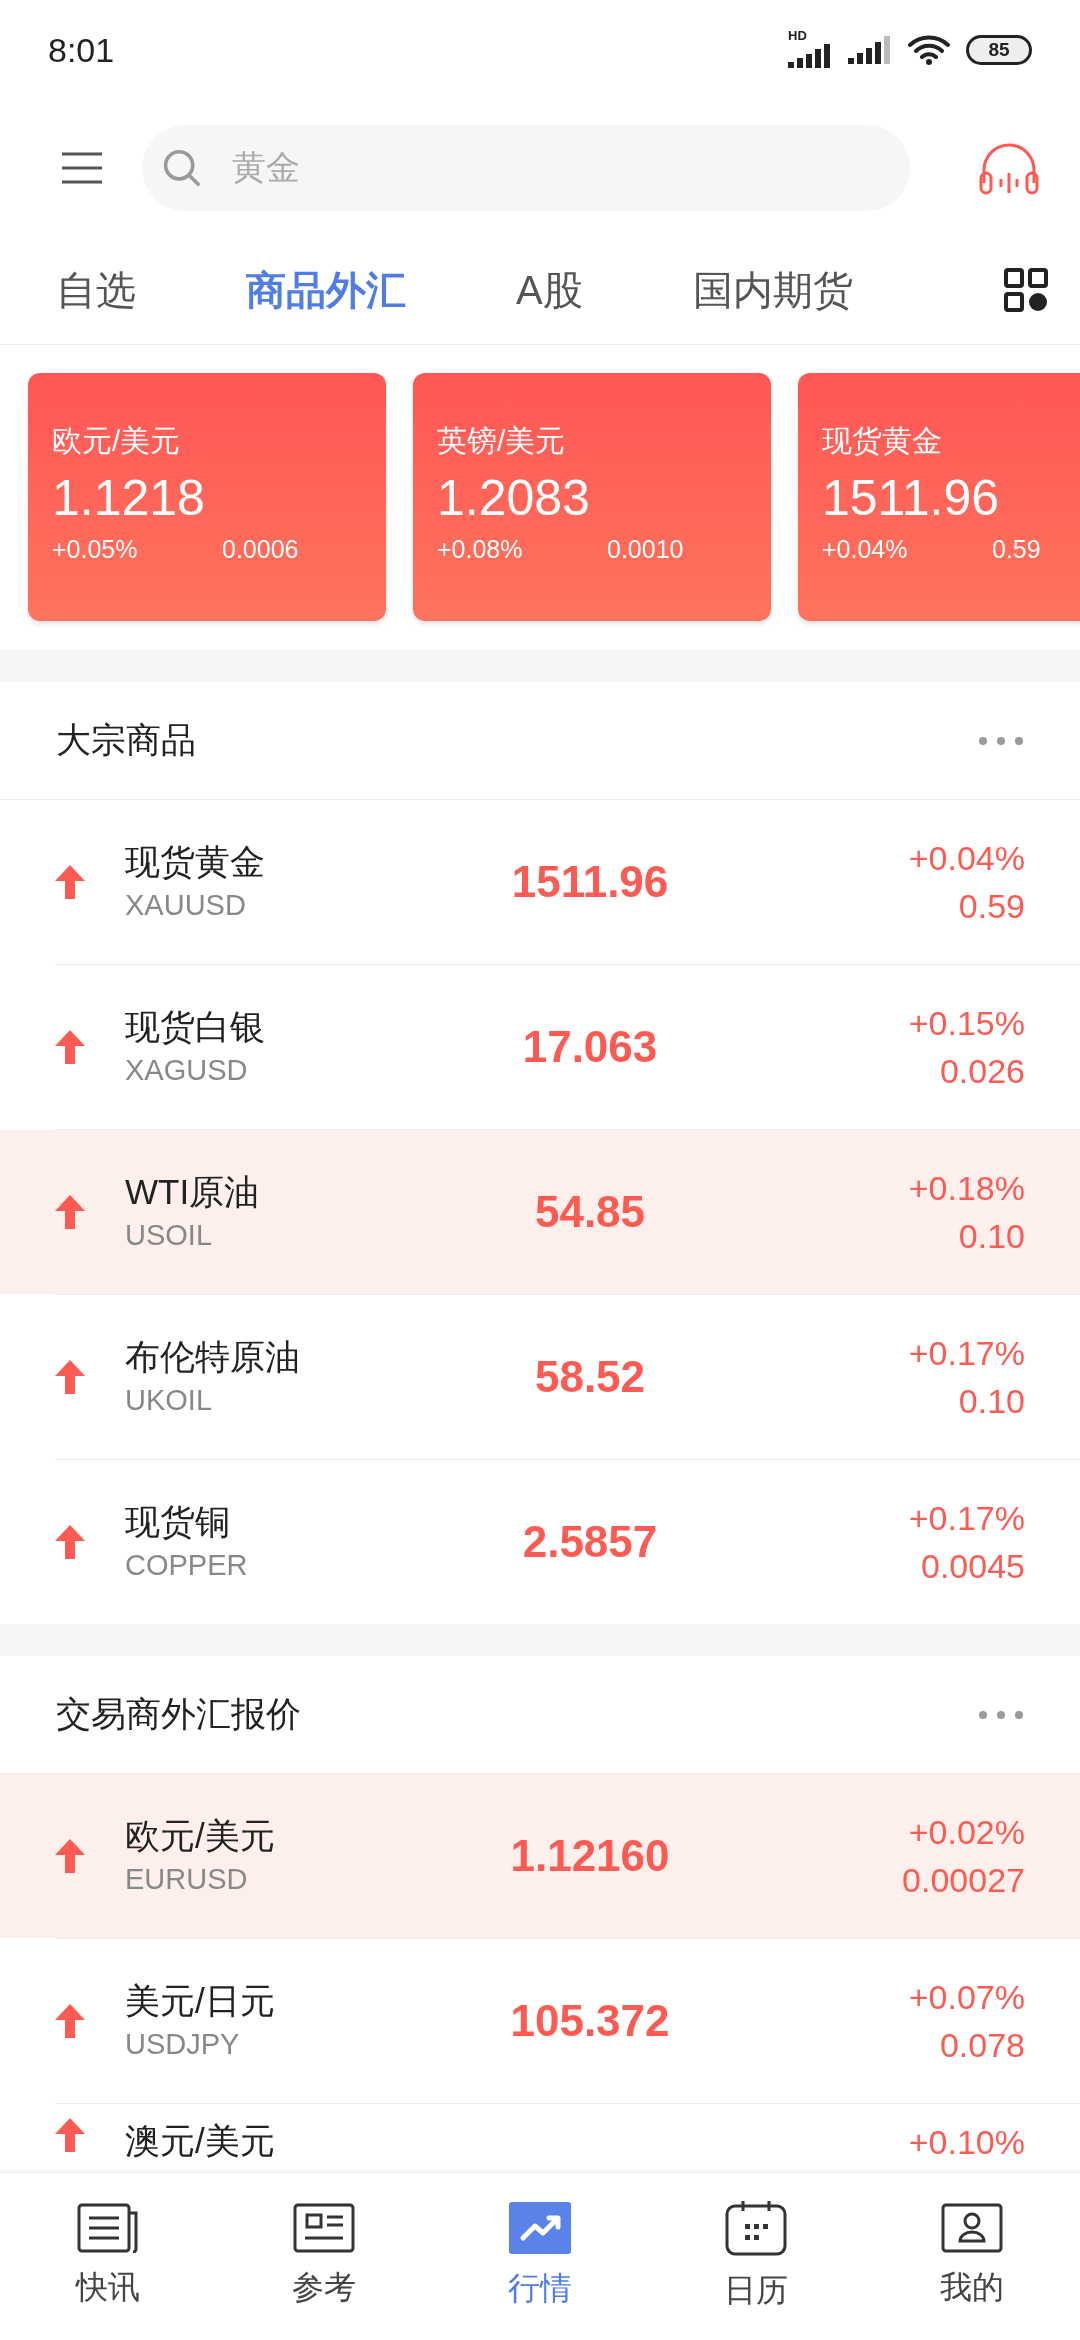  I want to click on calendar-icon, so click(756, 2227).